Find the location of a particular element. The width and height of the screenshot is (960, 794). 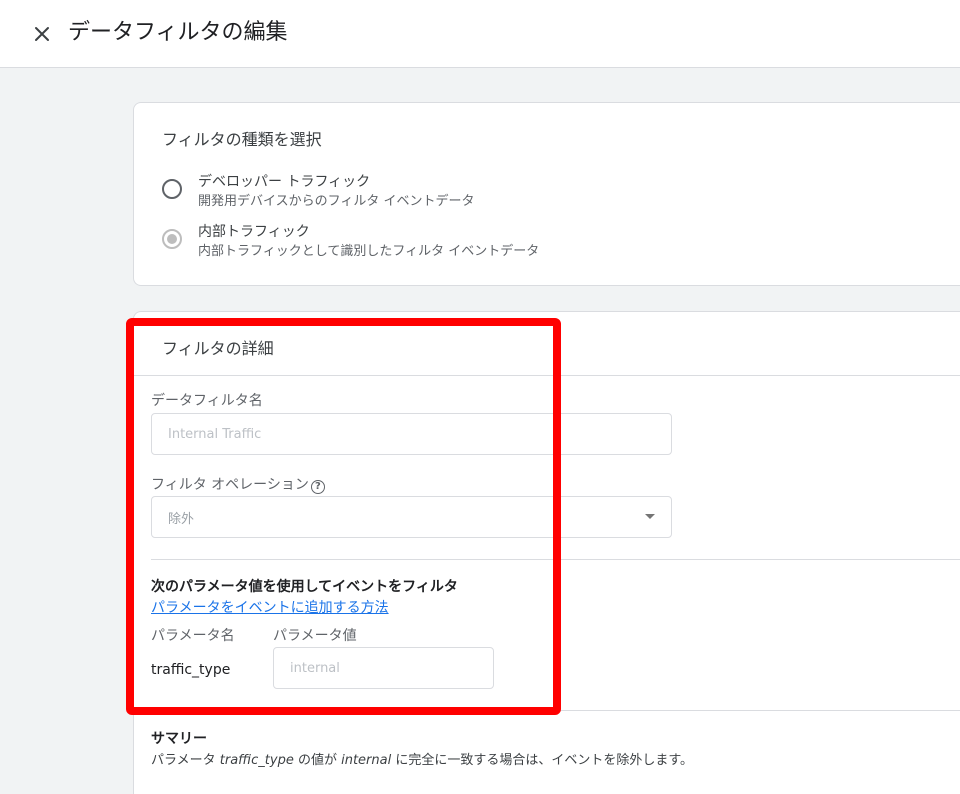

parameter-value-header: パラメータ値 is located at coordinates (315, 636).